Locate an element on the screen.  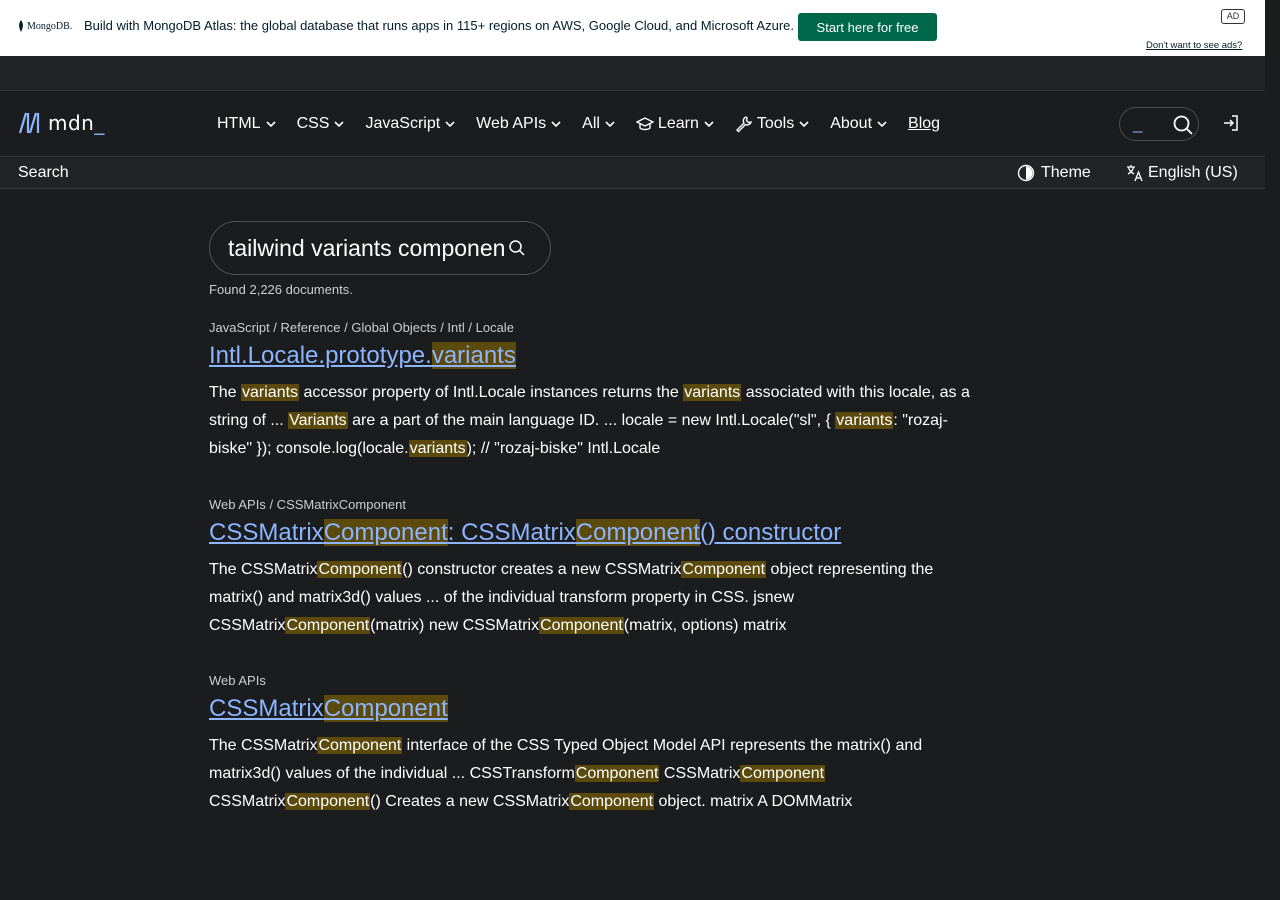
nav-javascript: JavaScript is located at coordinates (410, 124).